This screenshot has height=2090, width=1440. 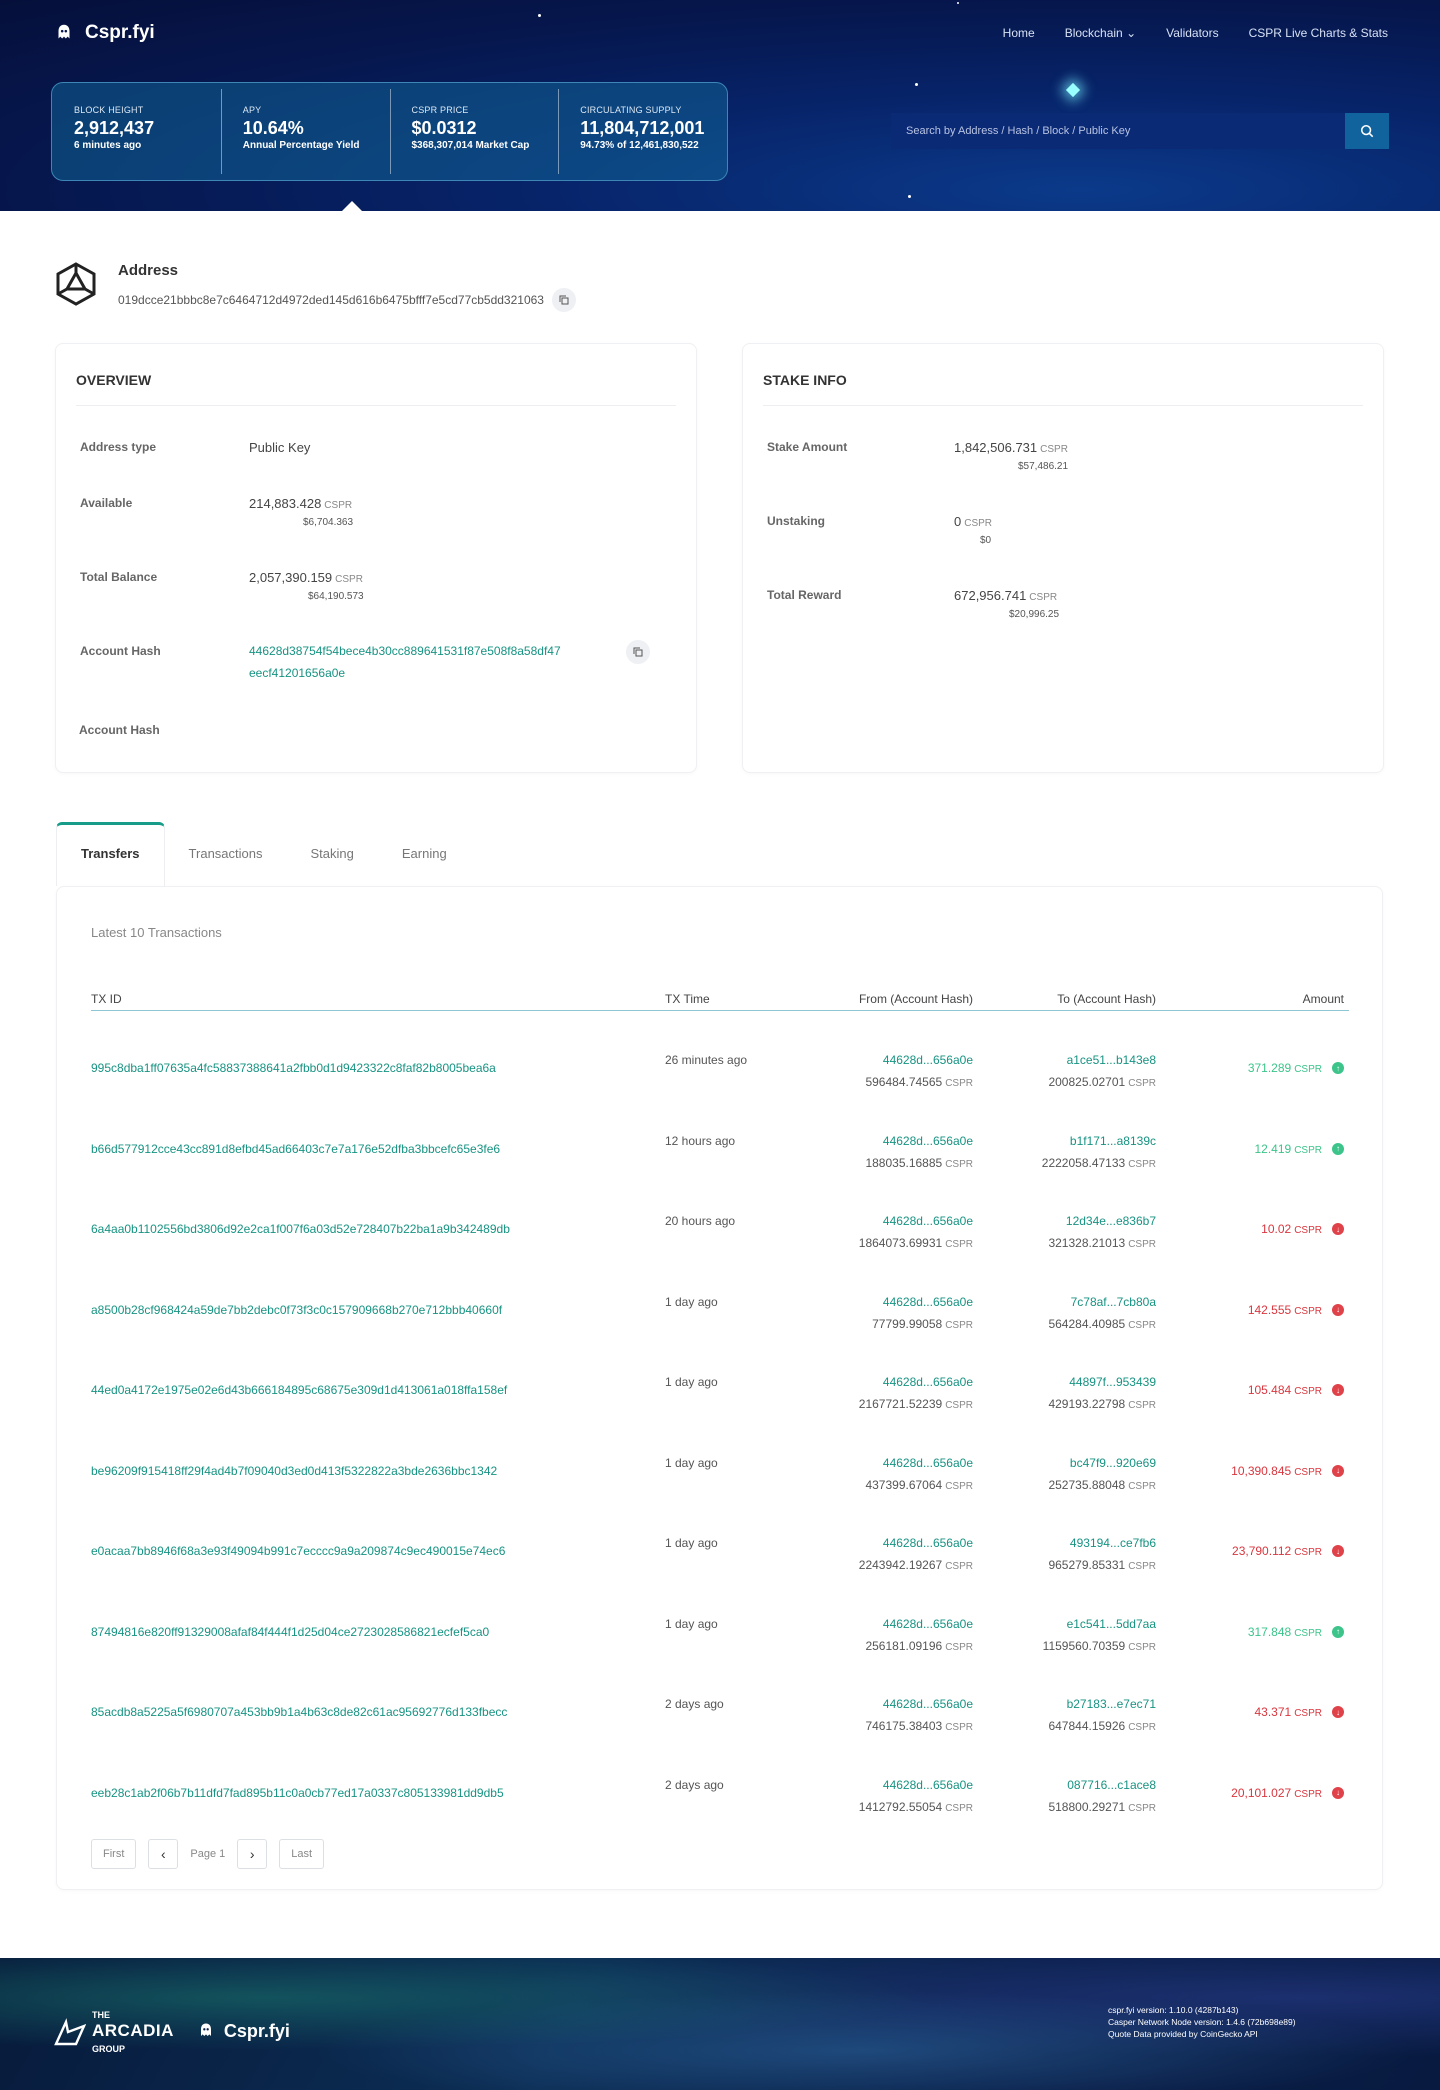 I want to click on arrow-up-icon: ↑, so click(x=1338, y=1068).